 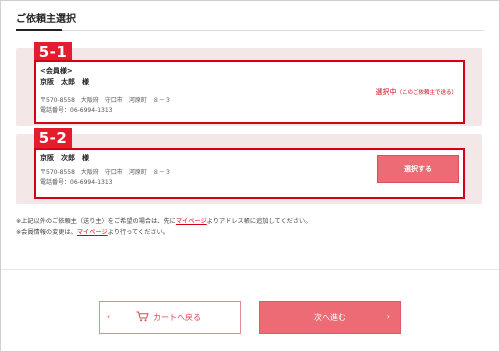 What do you see at coordinates (259, 221) in the screenshot?
I see `note-1-text-end: よりアドレス帳に追加してください。` at bounding box center [259, 221].